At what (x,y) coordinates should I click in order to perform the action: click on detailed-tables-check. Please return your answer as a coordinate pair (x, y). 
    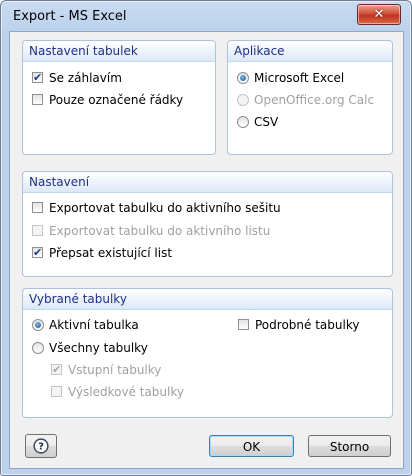
    Looking at the image, I should click on (243, 324).